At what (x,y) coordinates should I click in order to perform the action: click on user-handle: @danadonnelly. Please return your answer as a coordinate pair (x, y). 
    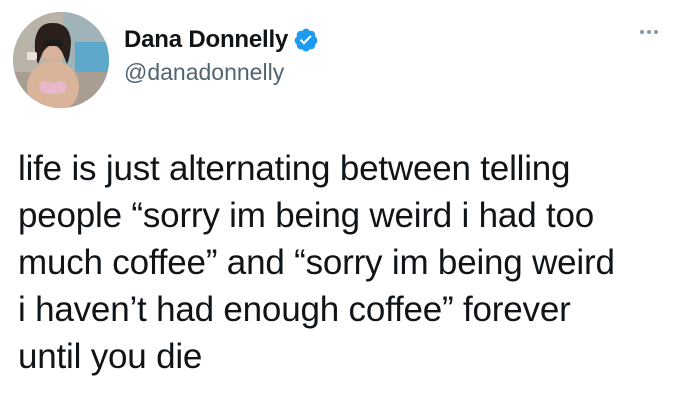
    Looking at the image, I should click on (221, 72).